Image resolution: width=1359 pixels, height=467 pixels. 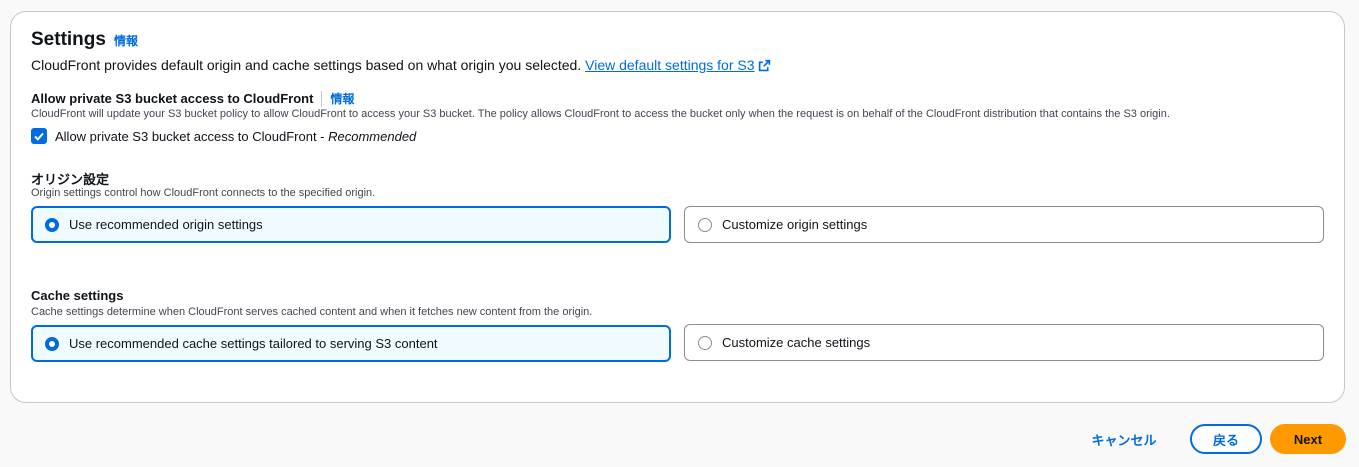 I want to click on cache-option-customize: Customize cache settings, so click(x=1004, y=342).